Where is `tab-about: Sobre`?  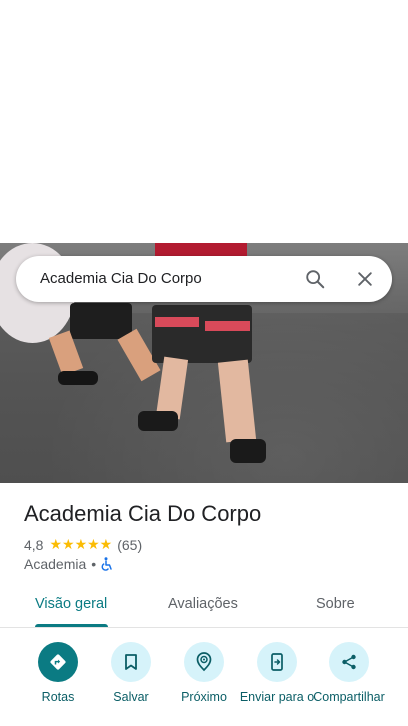
tab-about: Sobre is located at coordinates (335, 604).